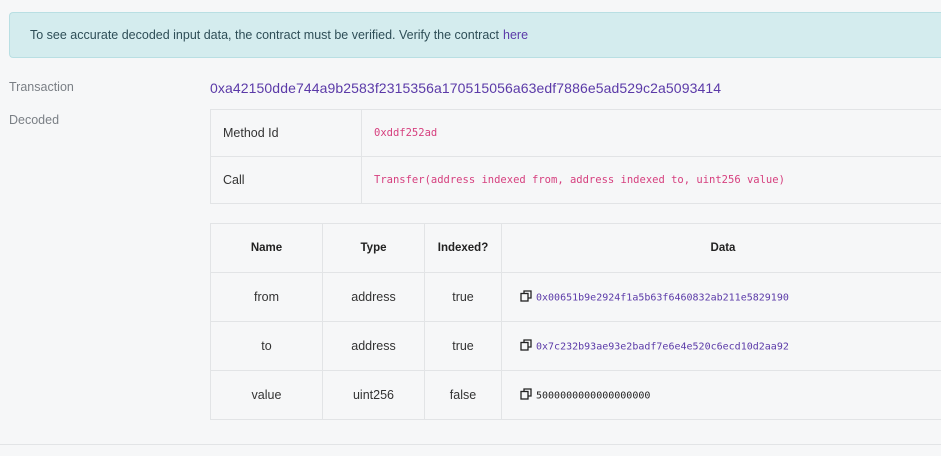  What do you see at coordinates (463, 395) in the screenshot?
I see `param-indexed: false` at bounding box center [463, 395].